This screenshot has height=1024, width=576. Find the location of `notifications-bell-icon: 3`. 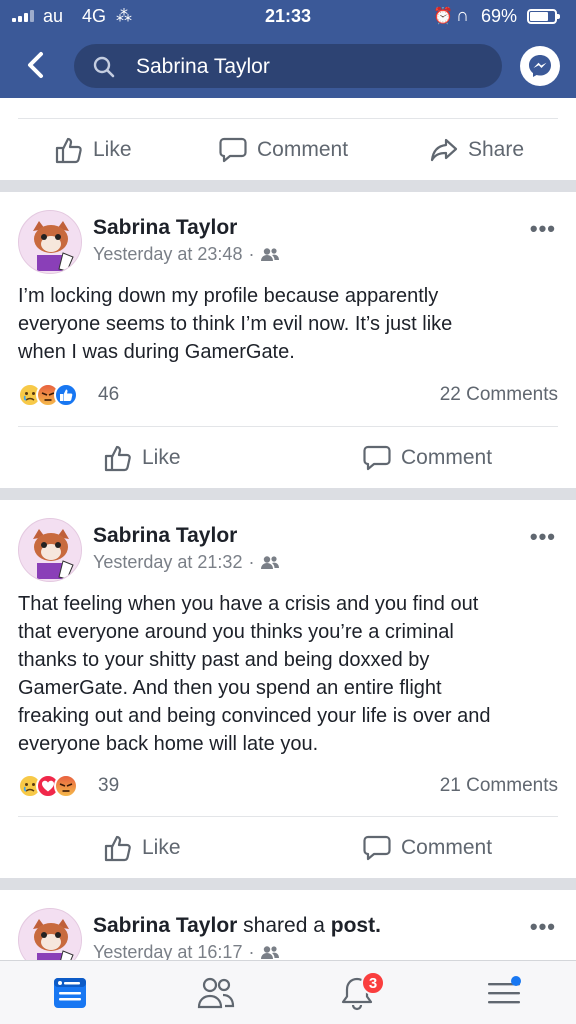

notifications-bell-icon: 3 is located at coordinates (359, 993).